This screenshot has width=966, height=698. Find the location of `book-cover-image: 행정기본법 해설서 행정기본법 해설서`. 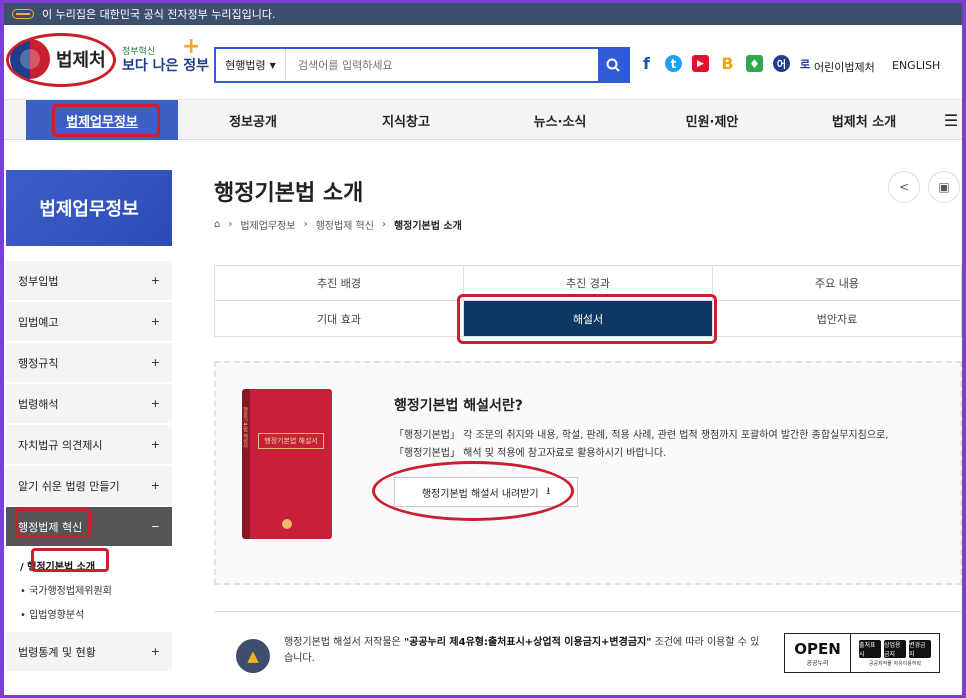

book-cover-image: 행정기본법 해설서 행정기본법 해설서 is located at coordinates (287, 464).